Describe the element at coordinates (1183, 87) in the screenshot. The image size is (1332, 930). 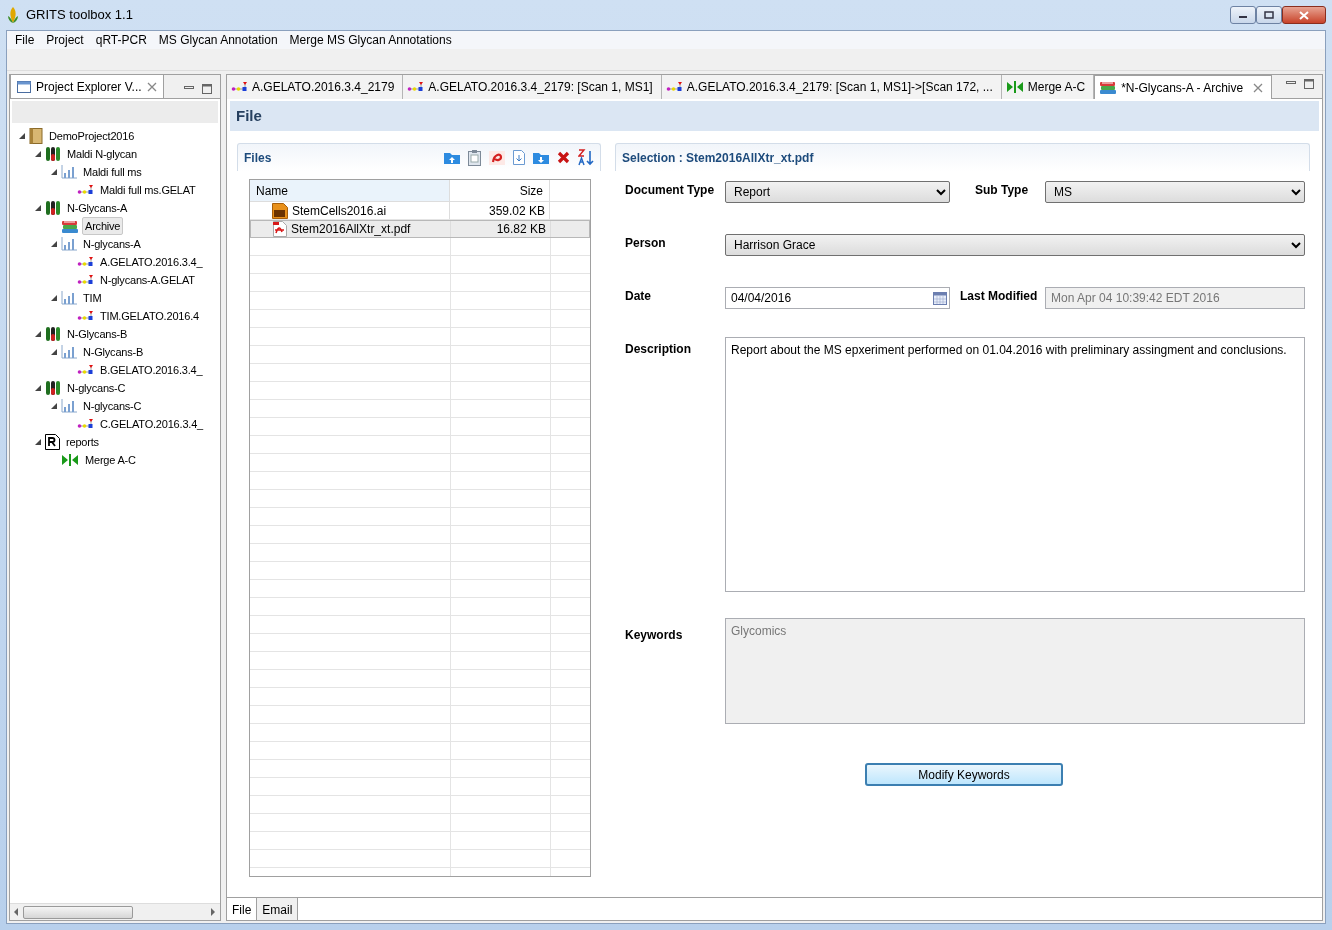
I see `editor-tab: *N-Glycans-A - Archive` at that location.